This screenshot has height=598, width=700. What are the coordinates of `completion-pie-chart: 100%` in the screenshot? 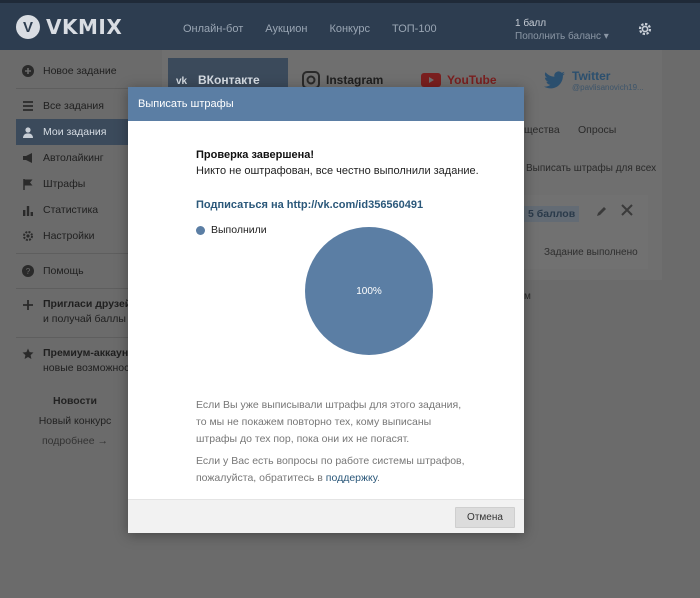 It's located at (369, 291).